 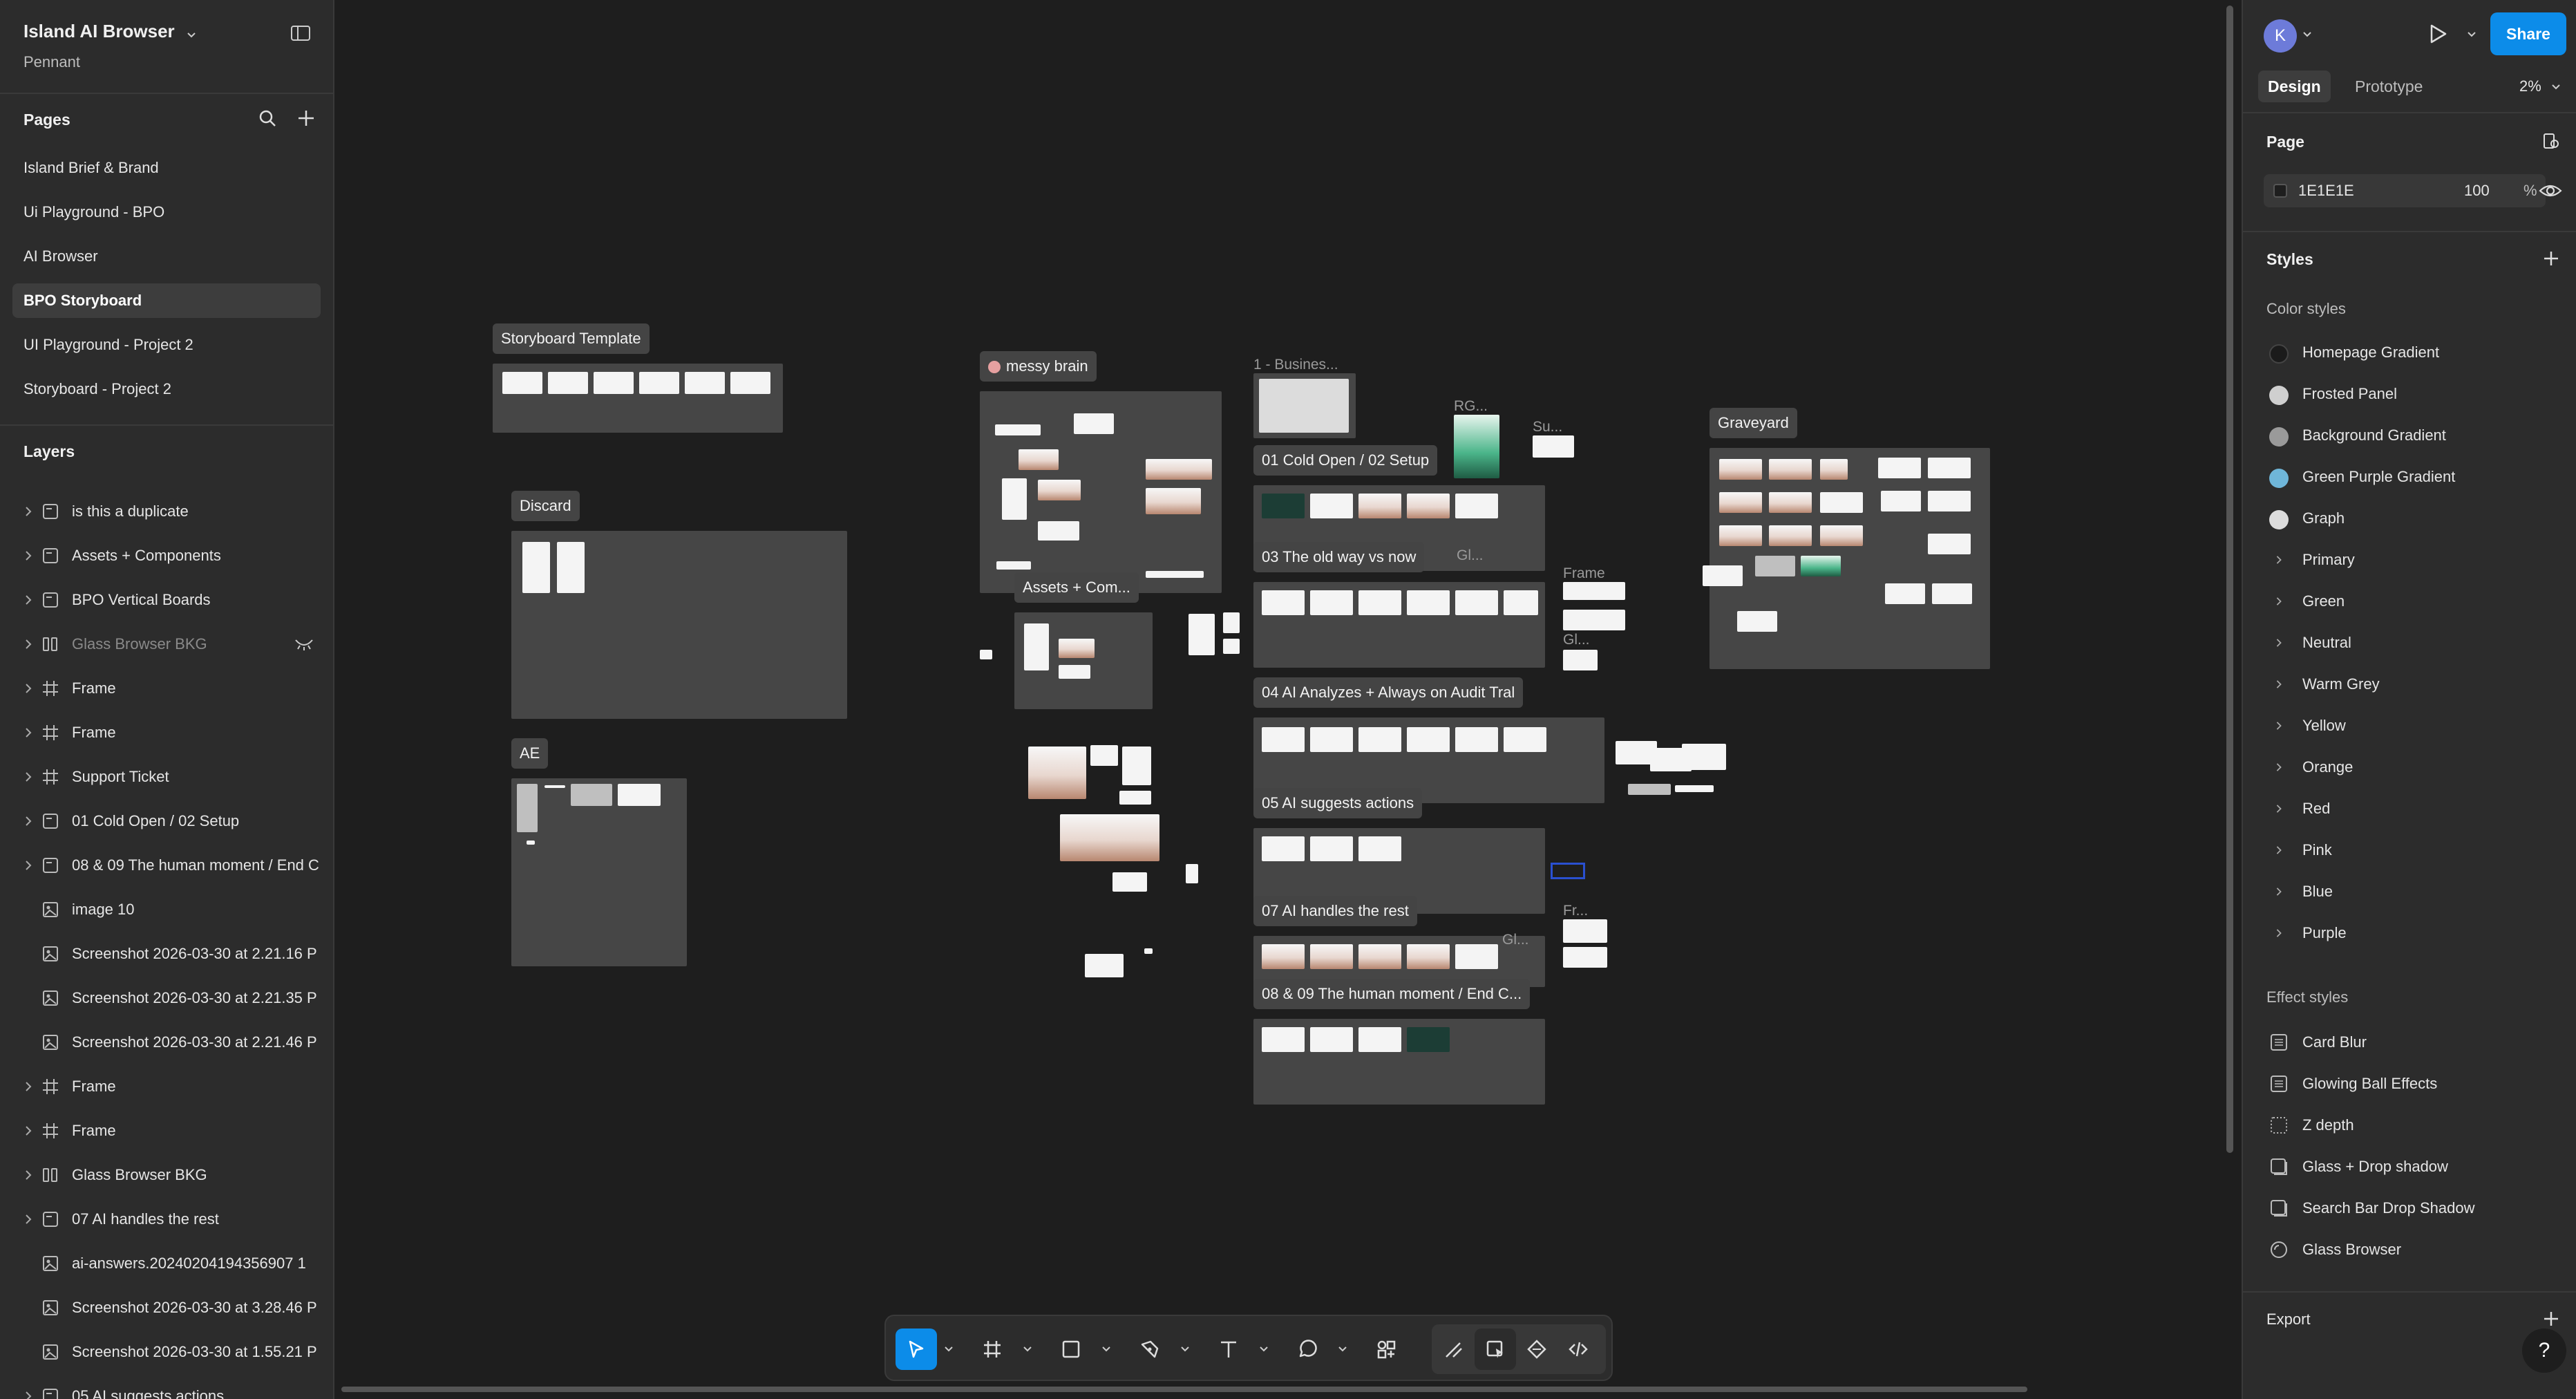 What do you see at coordinates (166, 300) in the screenshot?
I see `page-item: BPO Storyboard` at bounding box center [166, 300].